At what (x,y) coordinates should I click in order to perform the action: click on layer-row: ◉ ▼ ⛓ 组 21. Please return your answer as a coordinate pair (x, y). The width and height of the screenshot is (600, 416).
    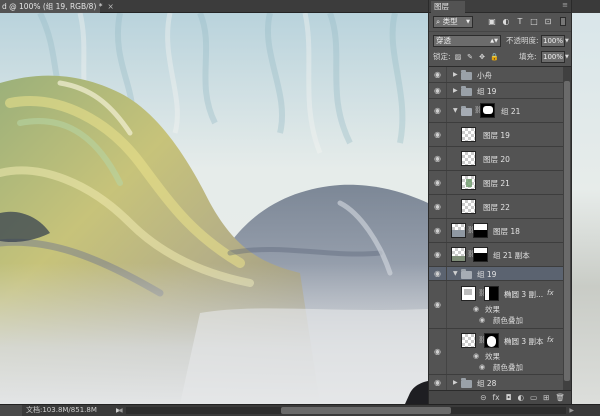
    Looking at the image, I should click on (496, 111).